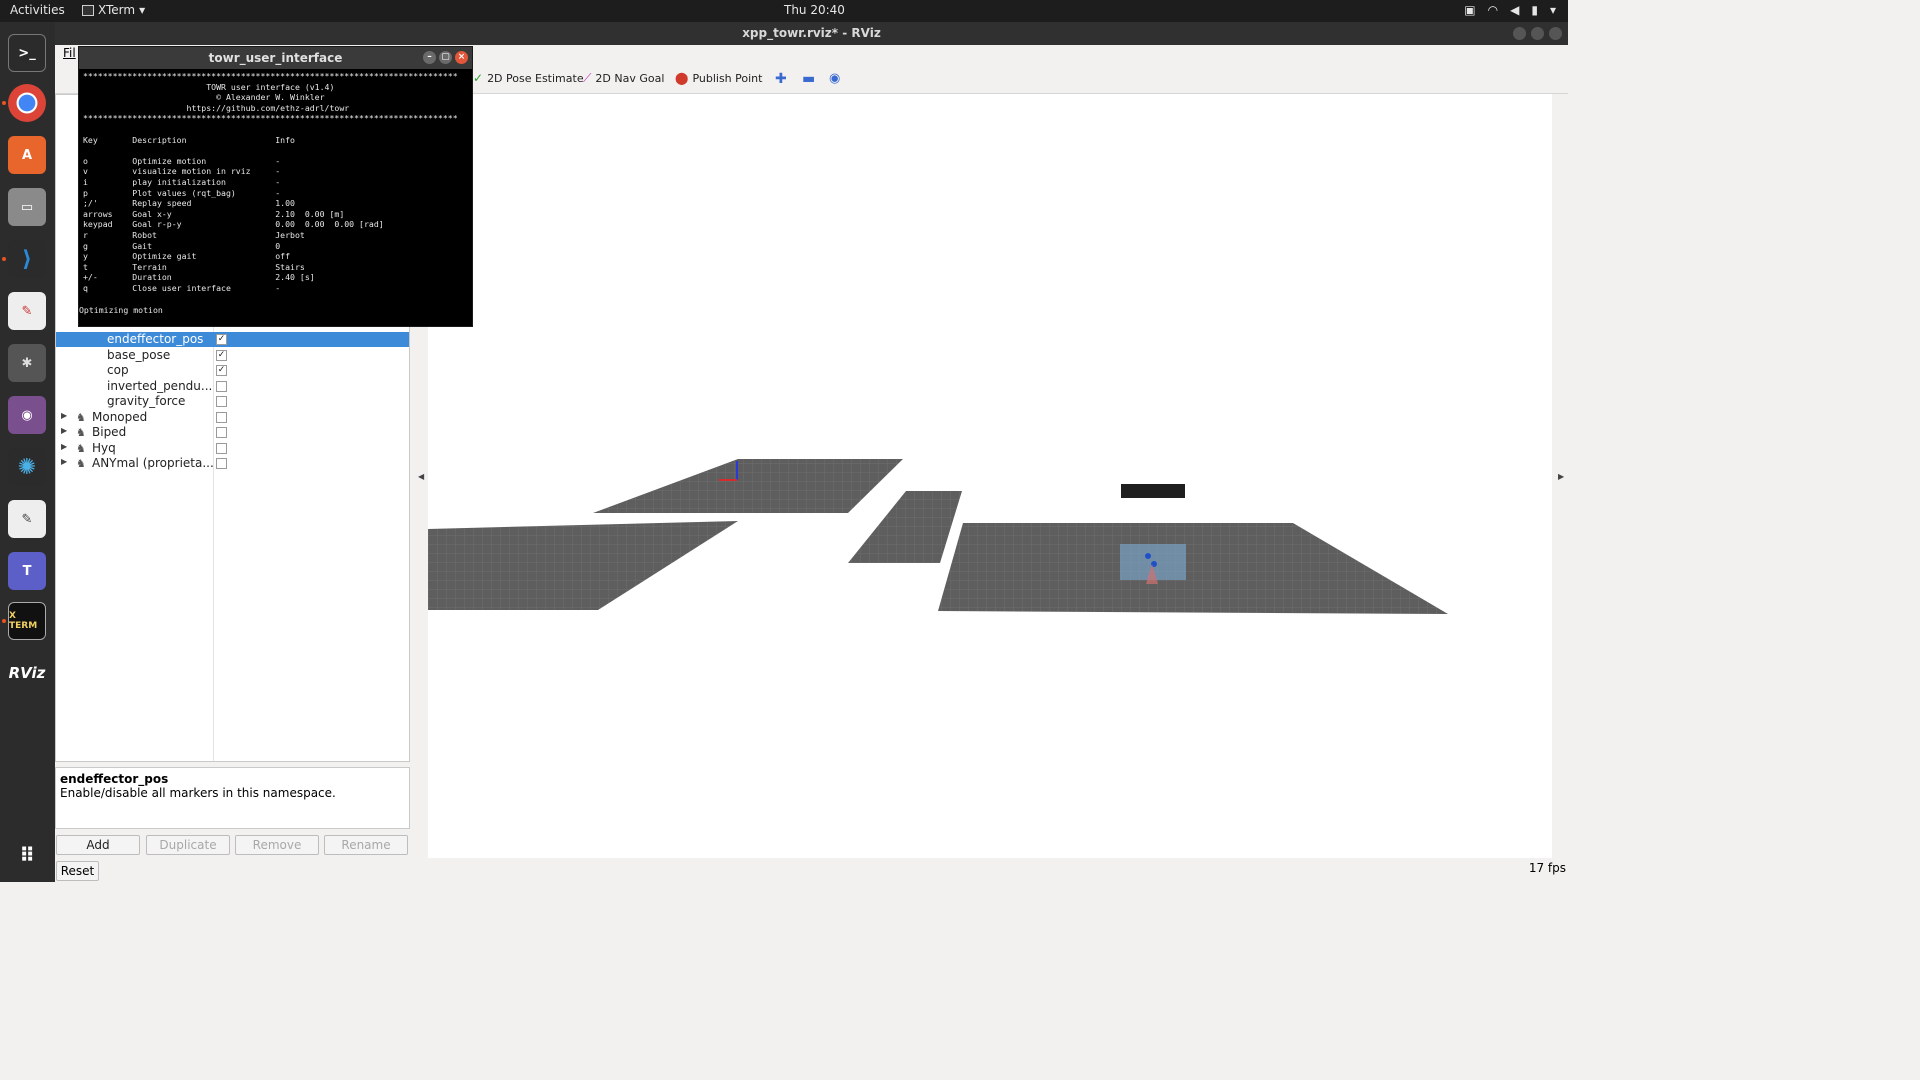 The width and height of the screenshot is (1920, 1080). Describe the element at coordinates (232, 448) in the screenshot. I see `tree-row: ▶ ♞ Hyq` at that location.